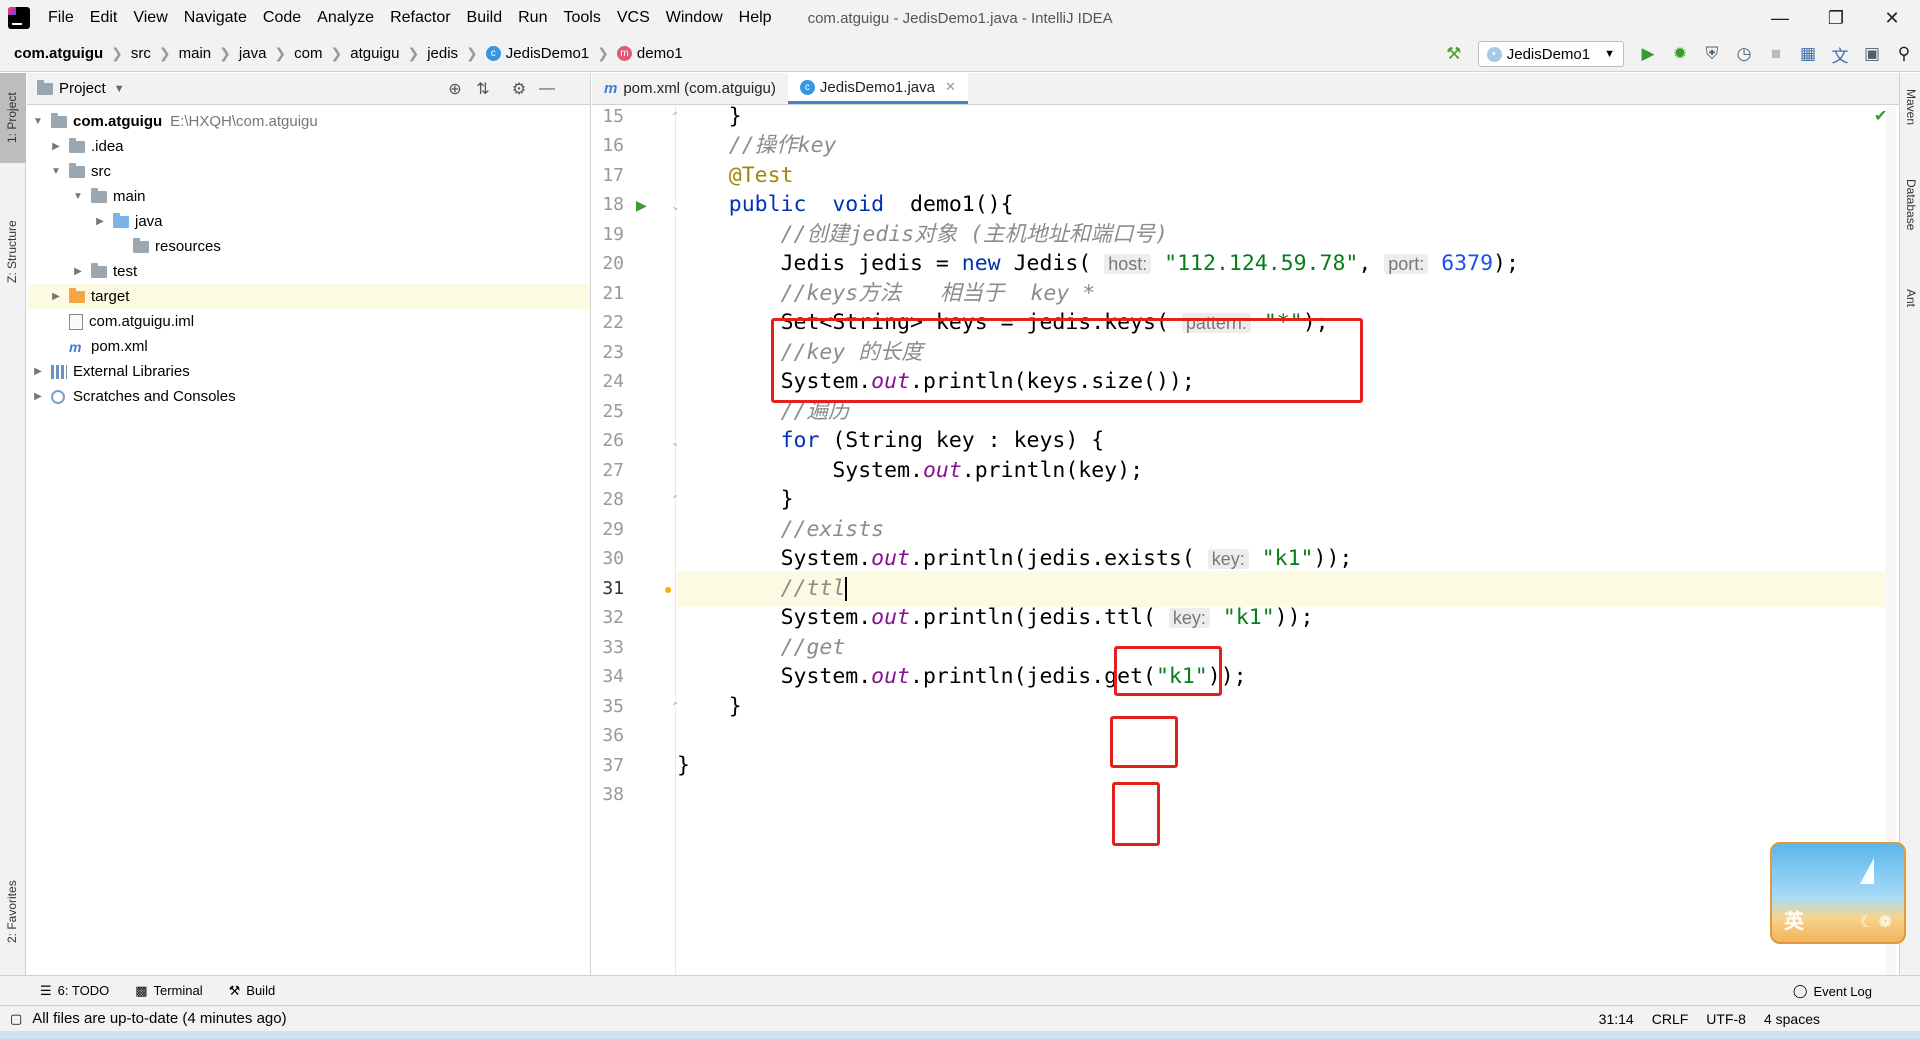  Describe the element at coordinates (442, 53) in the screenshot. I see `breadcrumb-jedis: jedis` at that location.